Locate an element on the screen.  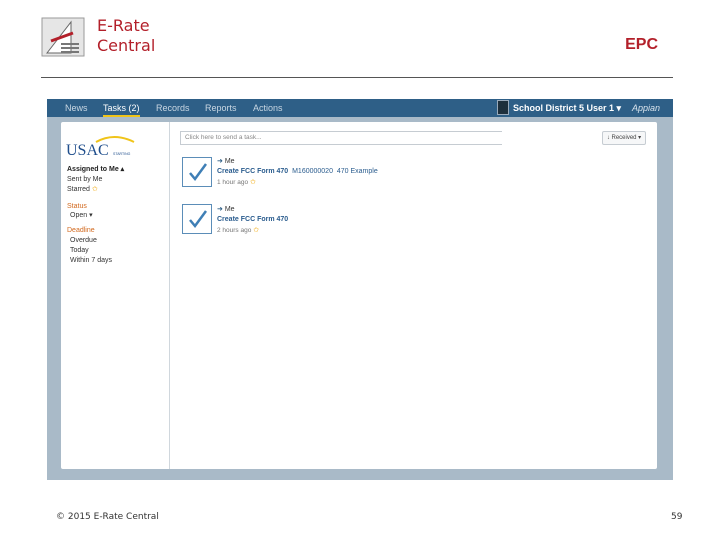
tab-news: News is located at coordinates (76, 108).